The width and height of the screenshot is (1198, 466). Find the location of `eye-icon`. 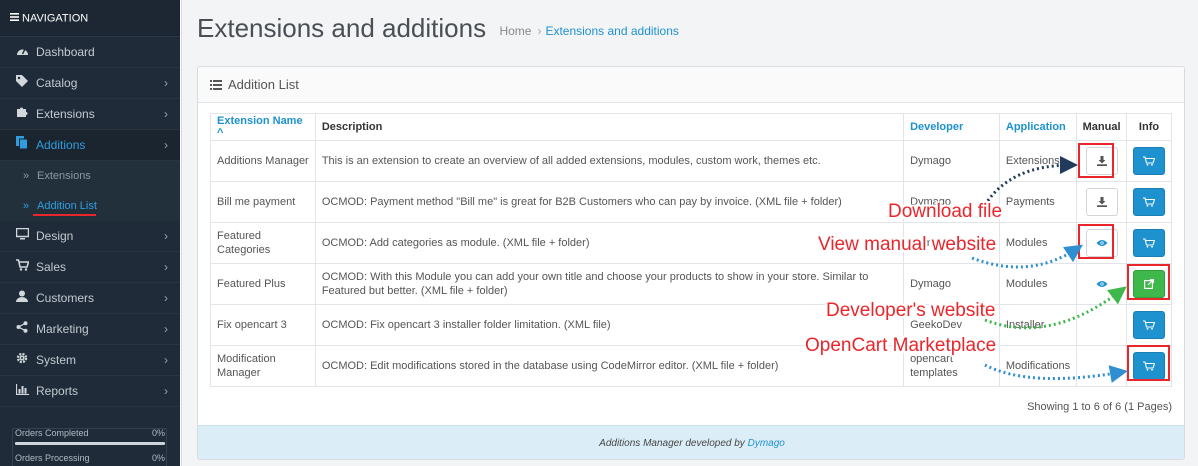

eye-icon is located at coordinates (1102, 243).